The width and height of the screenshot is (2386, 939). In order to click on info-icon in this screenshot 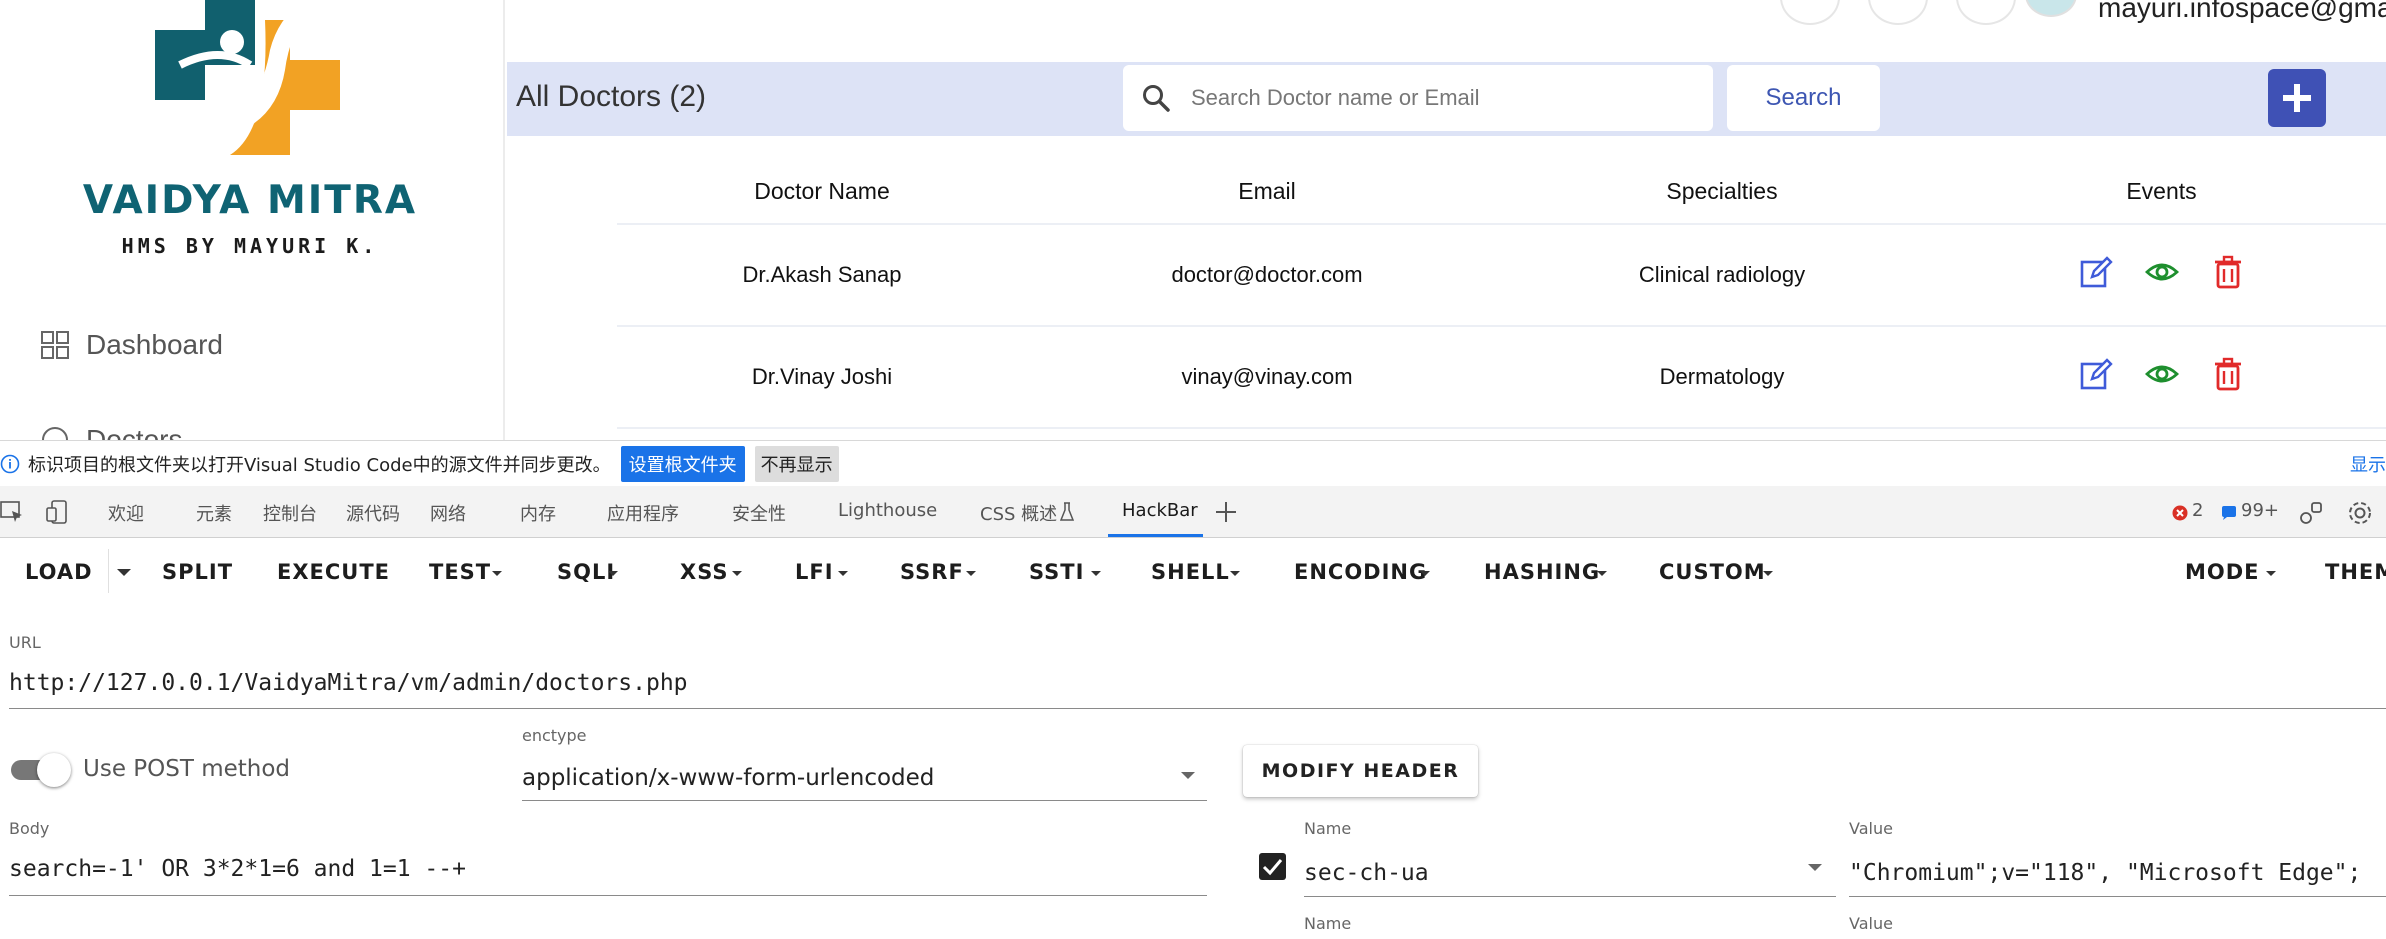, I will do `click(10, 463)`.